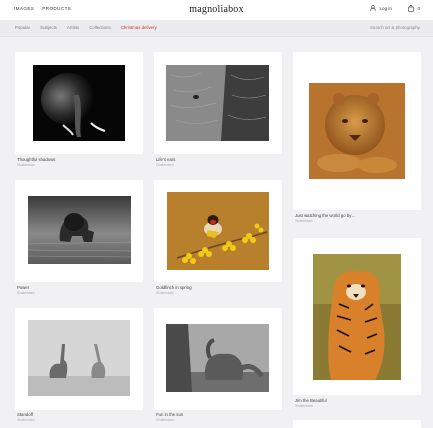 This screenshot has width=433, height=428. I want to click on artwork-fun-in-the-sun, so click(217, 358).